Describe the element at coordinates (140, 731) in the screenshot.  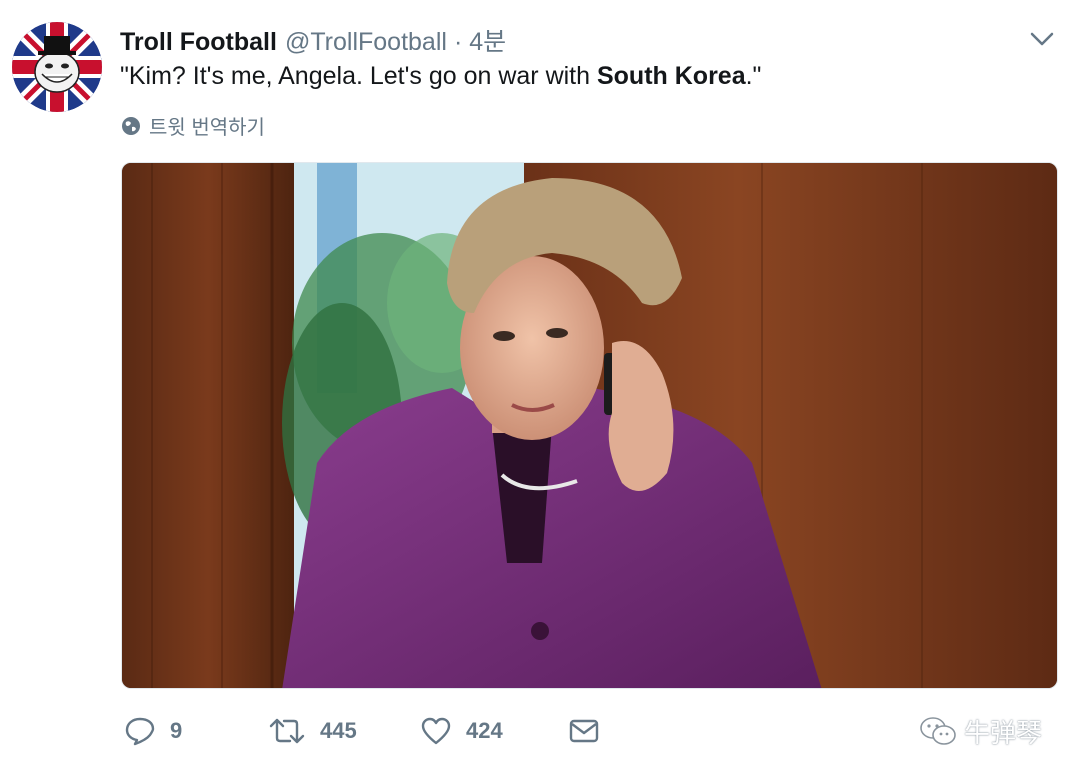
I see `reply-icon` at that location.